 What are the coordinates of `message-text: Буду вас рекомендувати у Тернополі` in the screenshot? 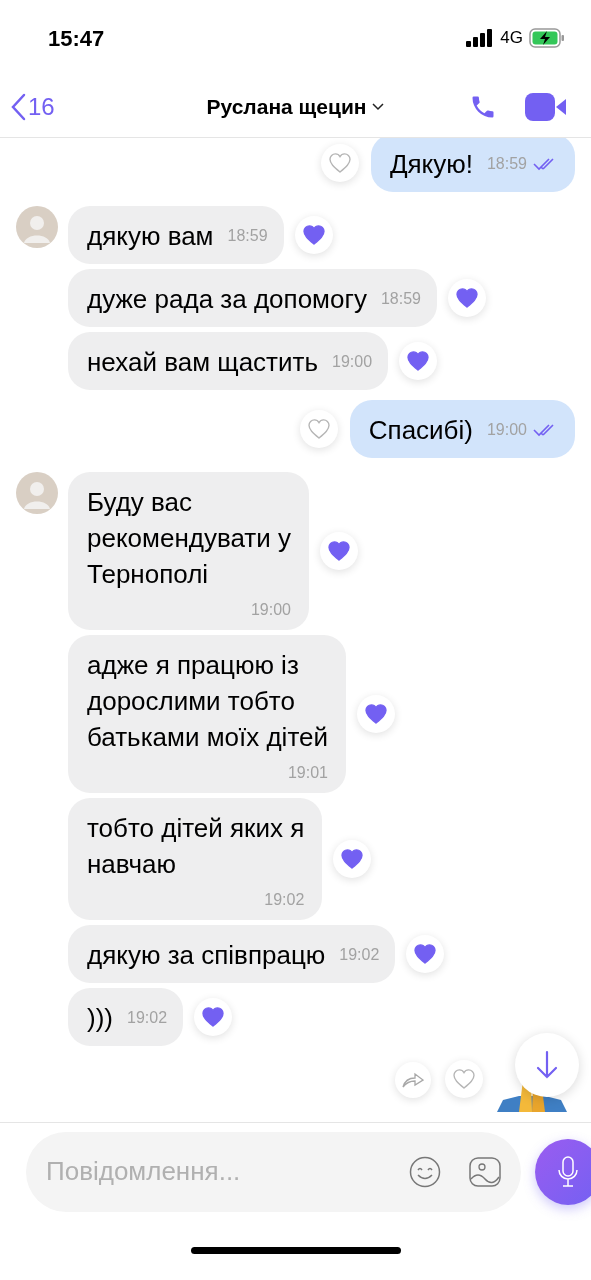 It's located at (189, 538).